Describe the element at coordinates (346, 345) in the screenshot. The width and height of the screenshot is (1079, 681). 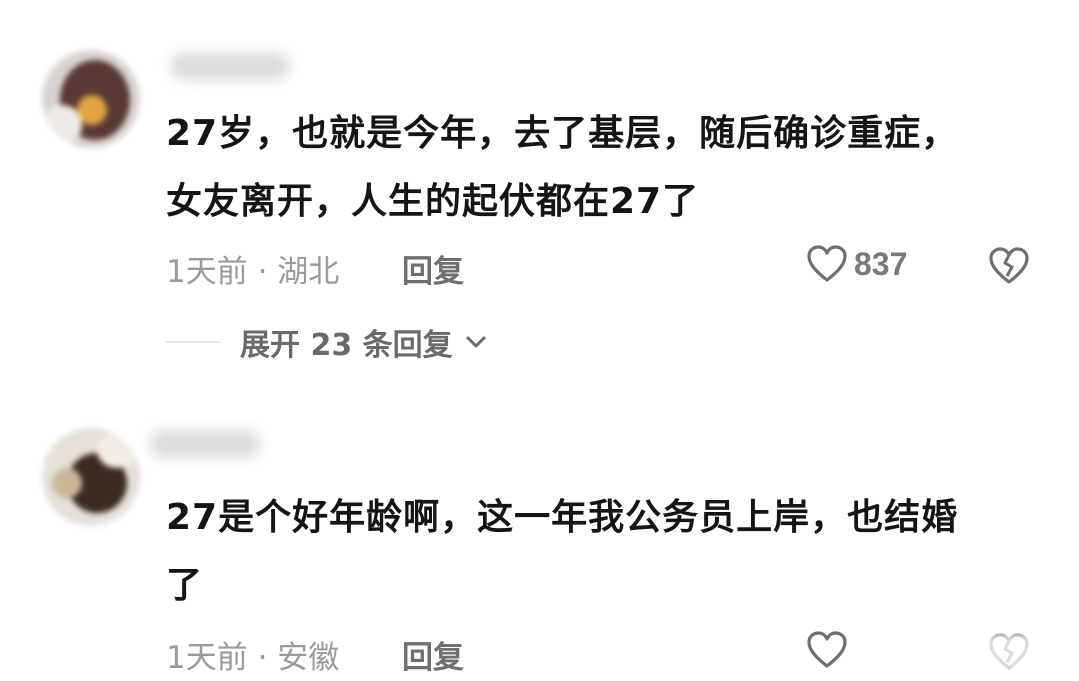
I see `expand-replies-label: 展开 23 条回复` at that location.